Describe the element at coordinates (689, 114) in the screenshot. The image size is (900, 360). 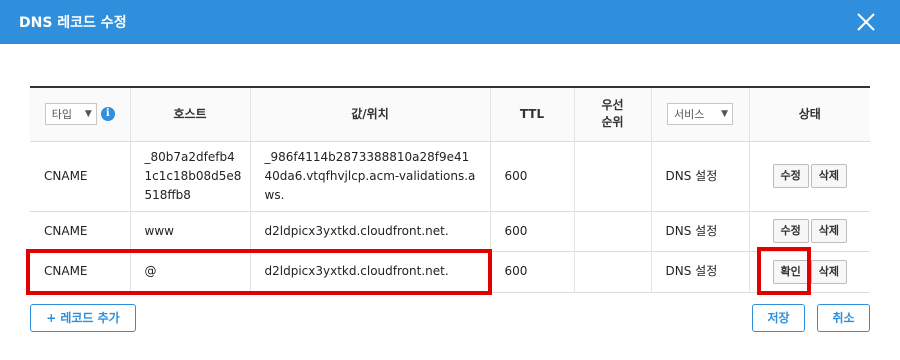
I see `service-filter-value: 서비스` at that location.